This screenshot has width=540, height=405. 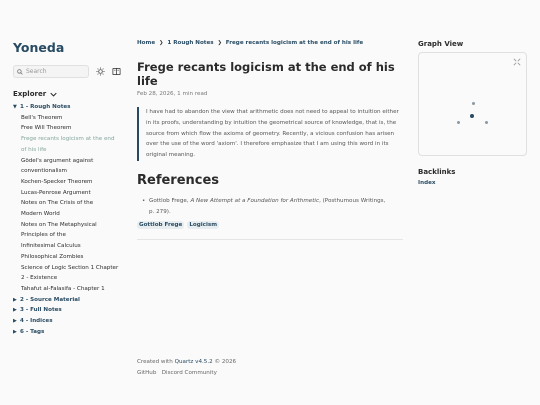 I want to click on discord-link: Discord Community, so click(x=189, y=373).